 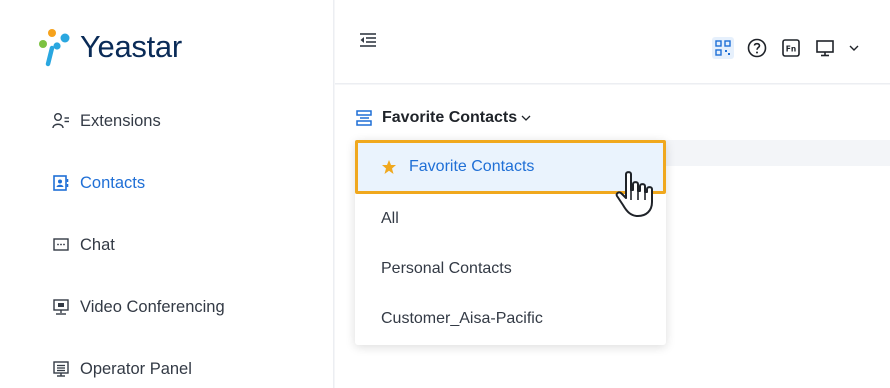 I want to click on collapse-menu-icon, so click(x=368, y=40).